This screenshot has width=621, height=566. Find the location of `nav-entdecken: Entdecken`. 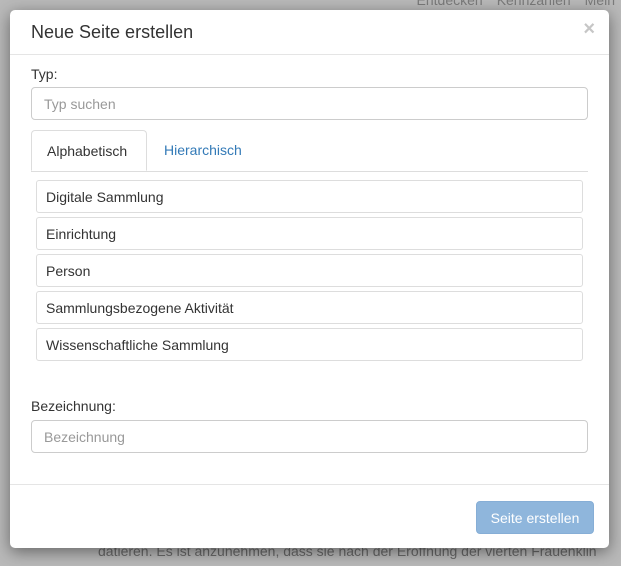

nav-entdecken: Entdecken is located at coordinates (449, 4).